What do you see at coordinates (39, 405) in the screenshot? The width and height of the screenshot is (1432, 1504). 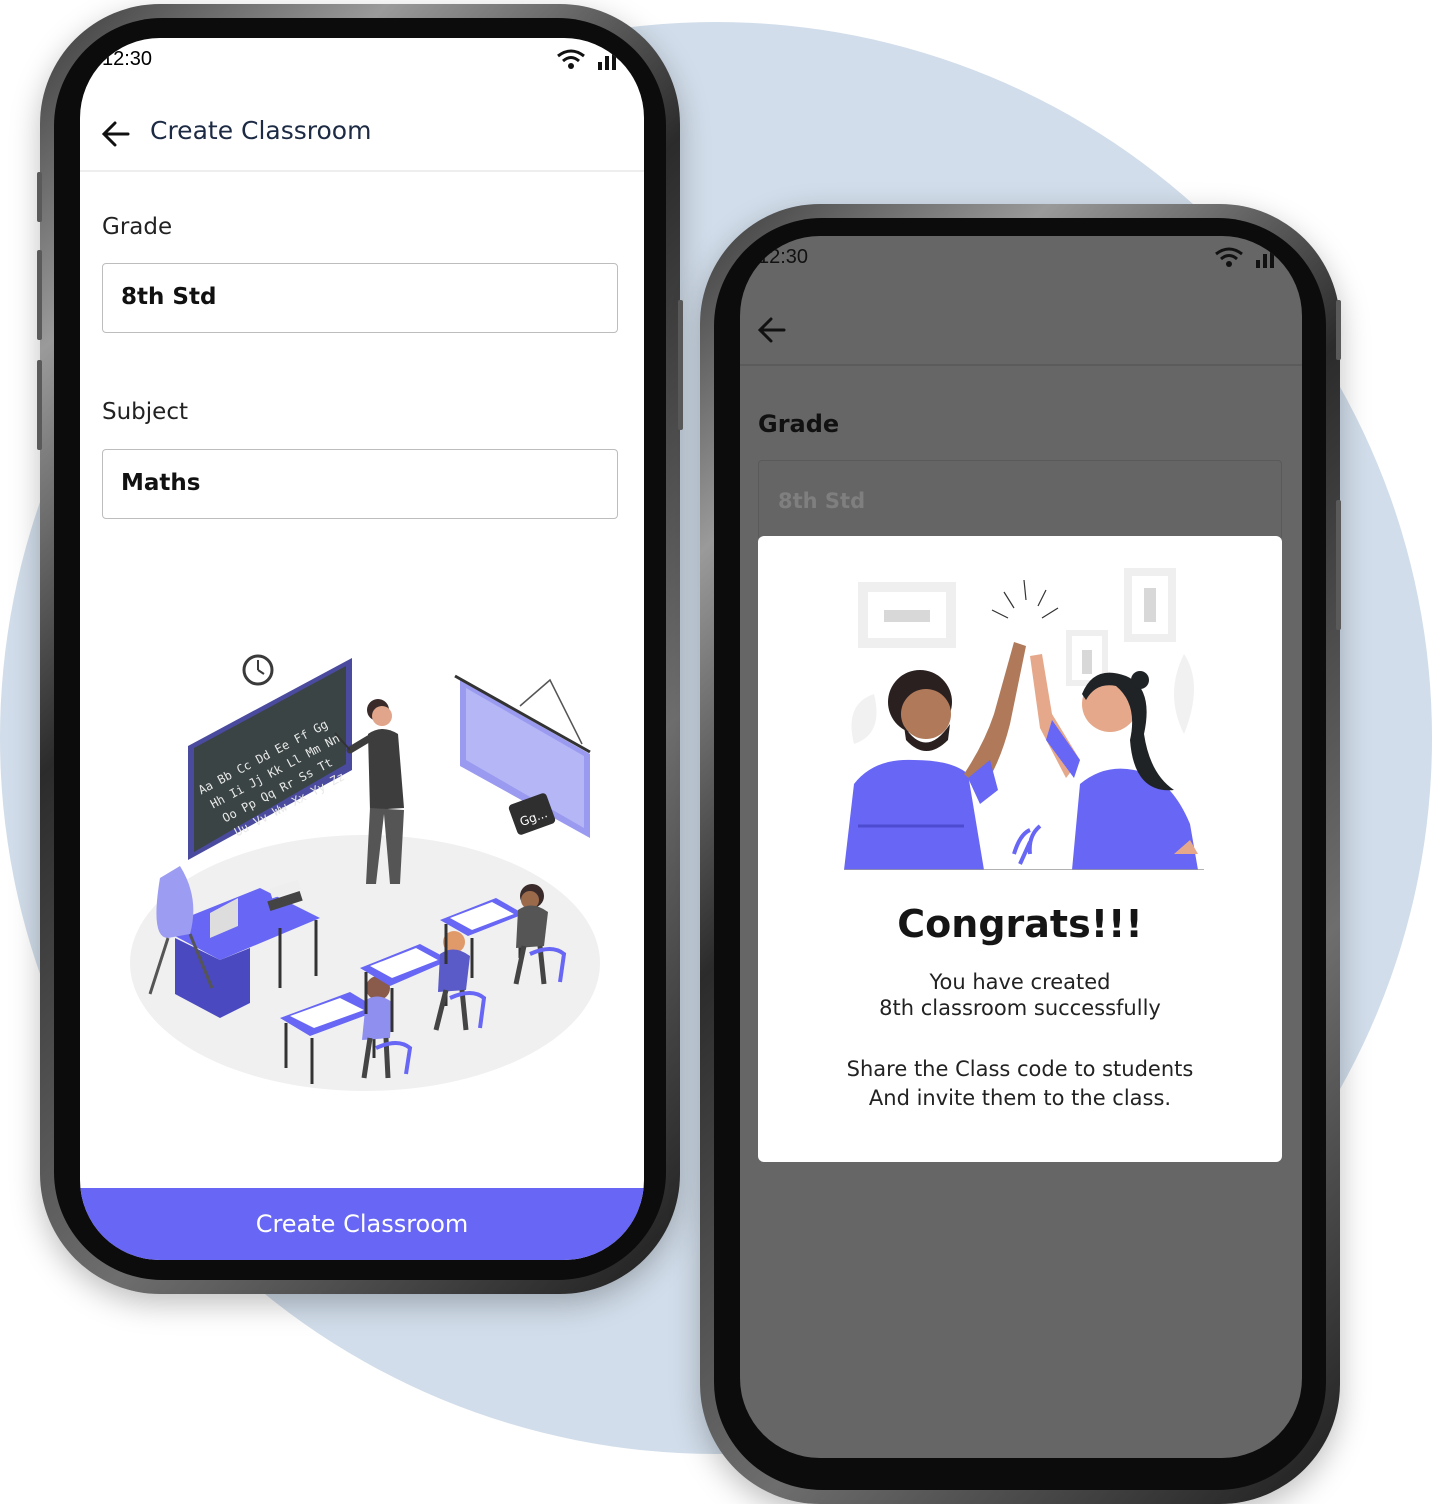 I see `phone-volume-down-button` at bounding box center [39, 405].